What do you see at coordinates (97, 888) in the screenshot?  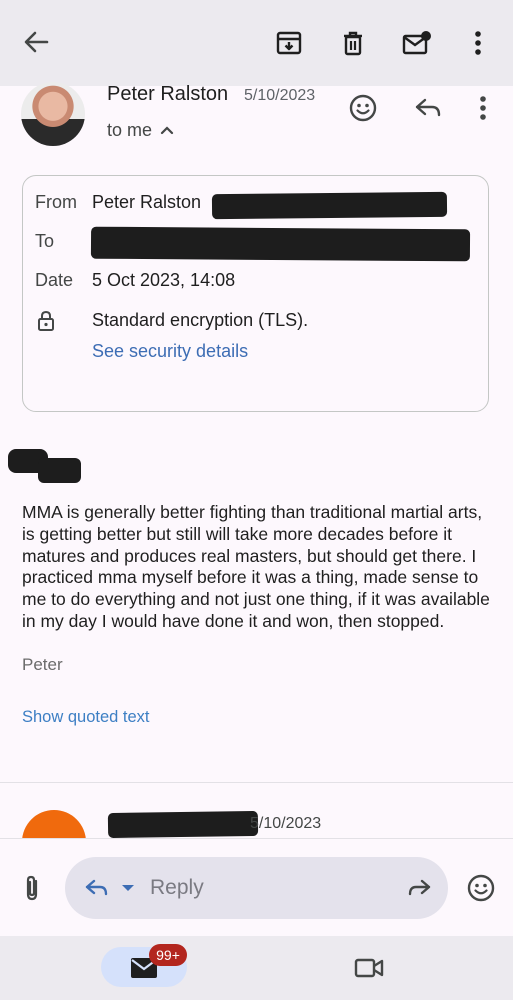 I see `reply-mode-icon` at bounding box center [97, 888].